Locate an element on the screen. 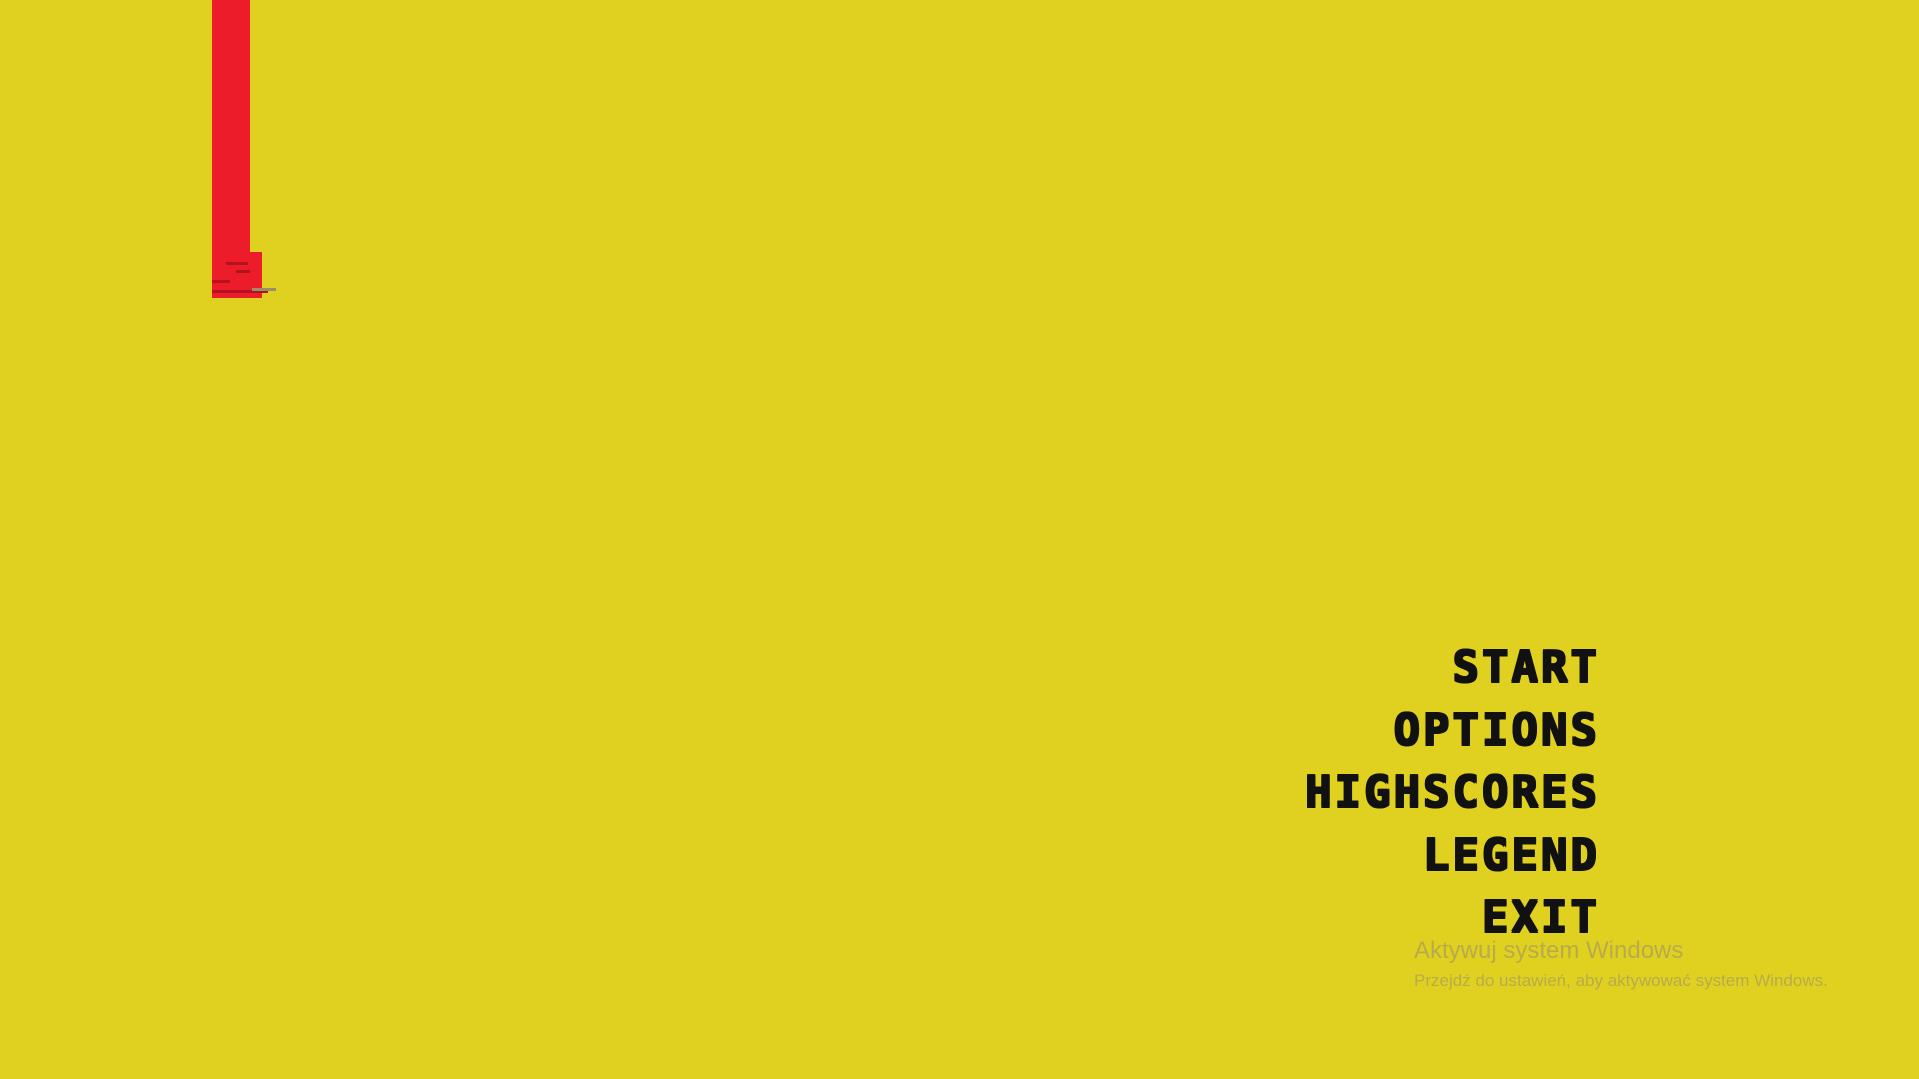 This screenshot has width=1919, height=1079. main-menu: START OPTIONS HIGHSCORES LEGEND EXIT is located at coordinates (1409, 792).